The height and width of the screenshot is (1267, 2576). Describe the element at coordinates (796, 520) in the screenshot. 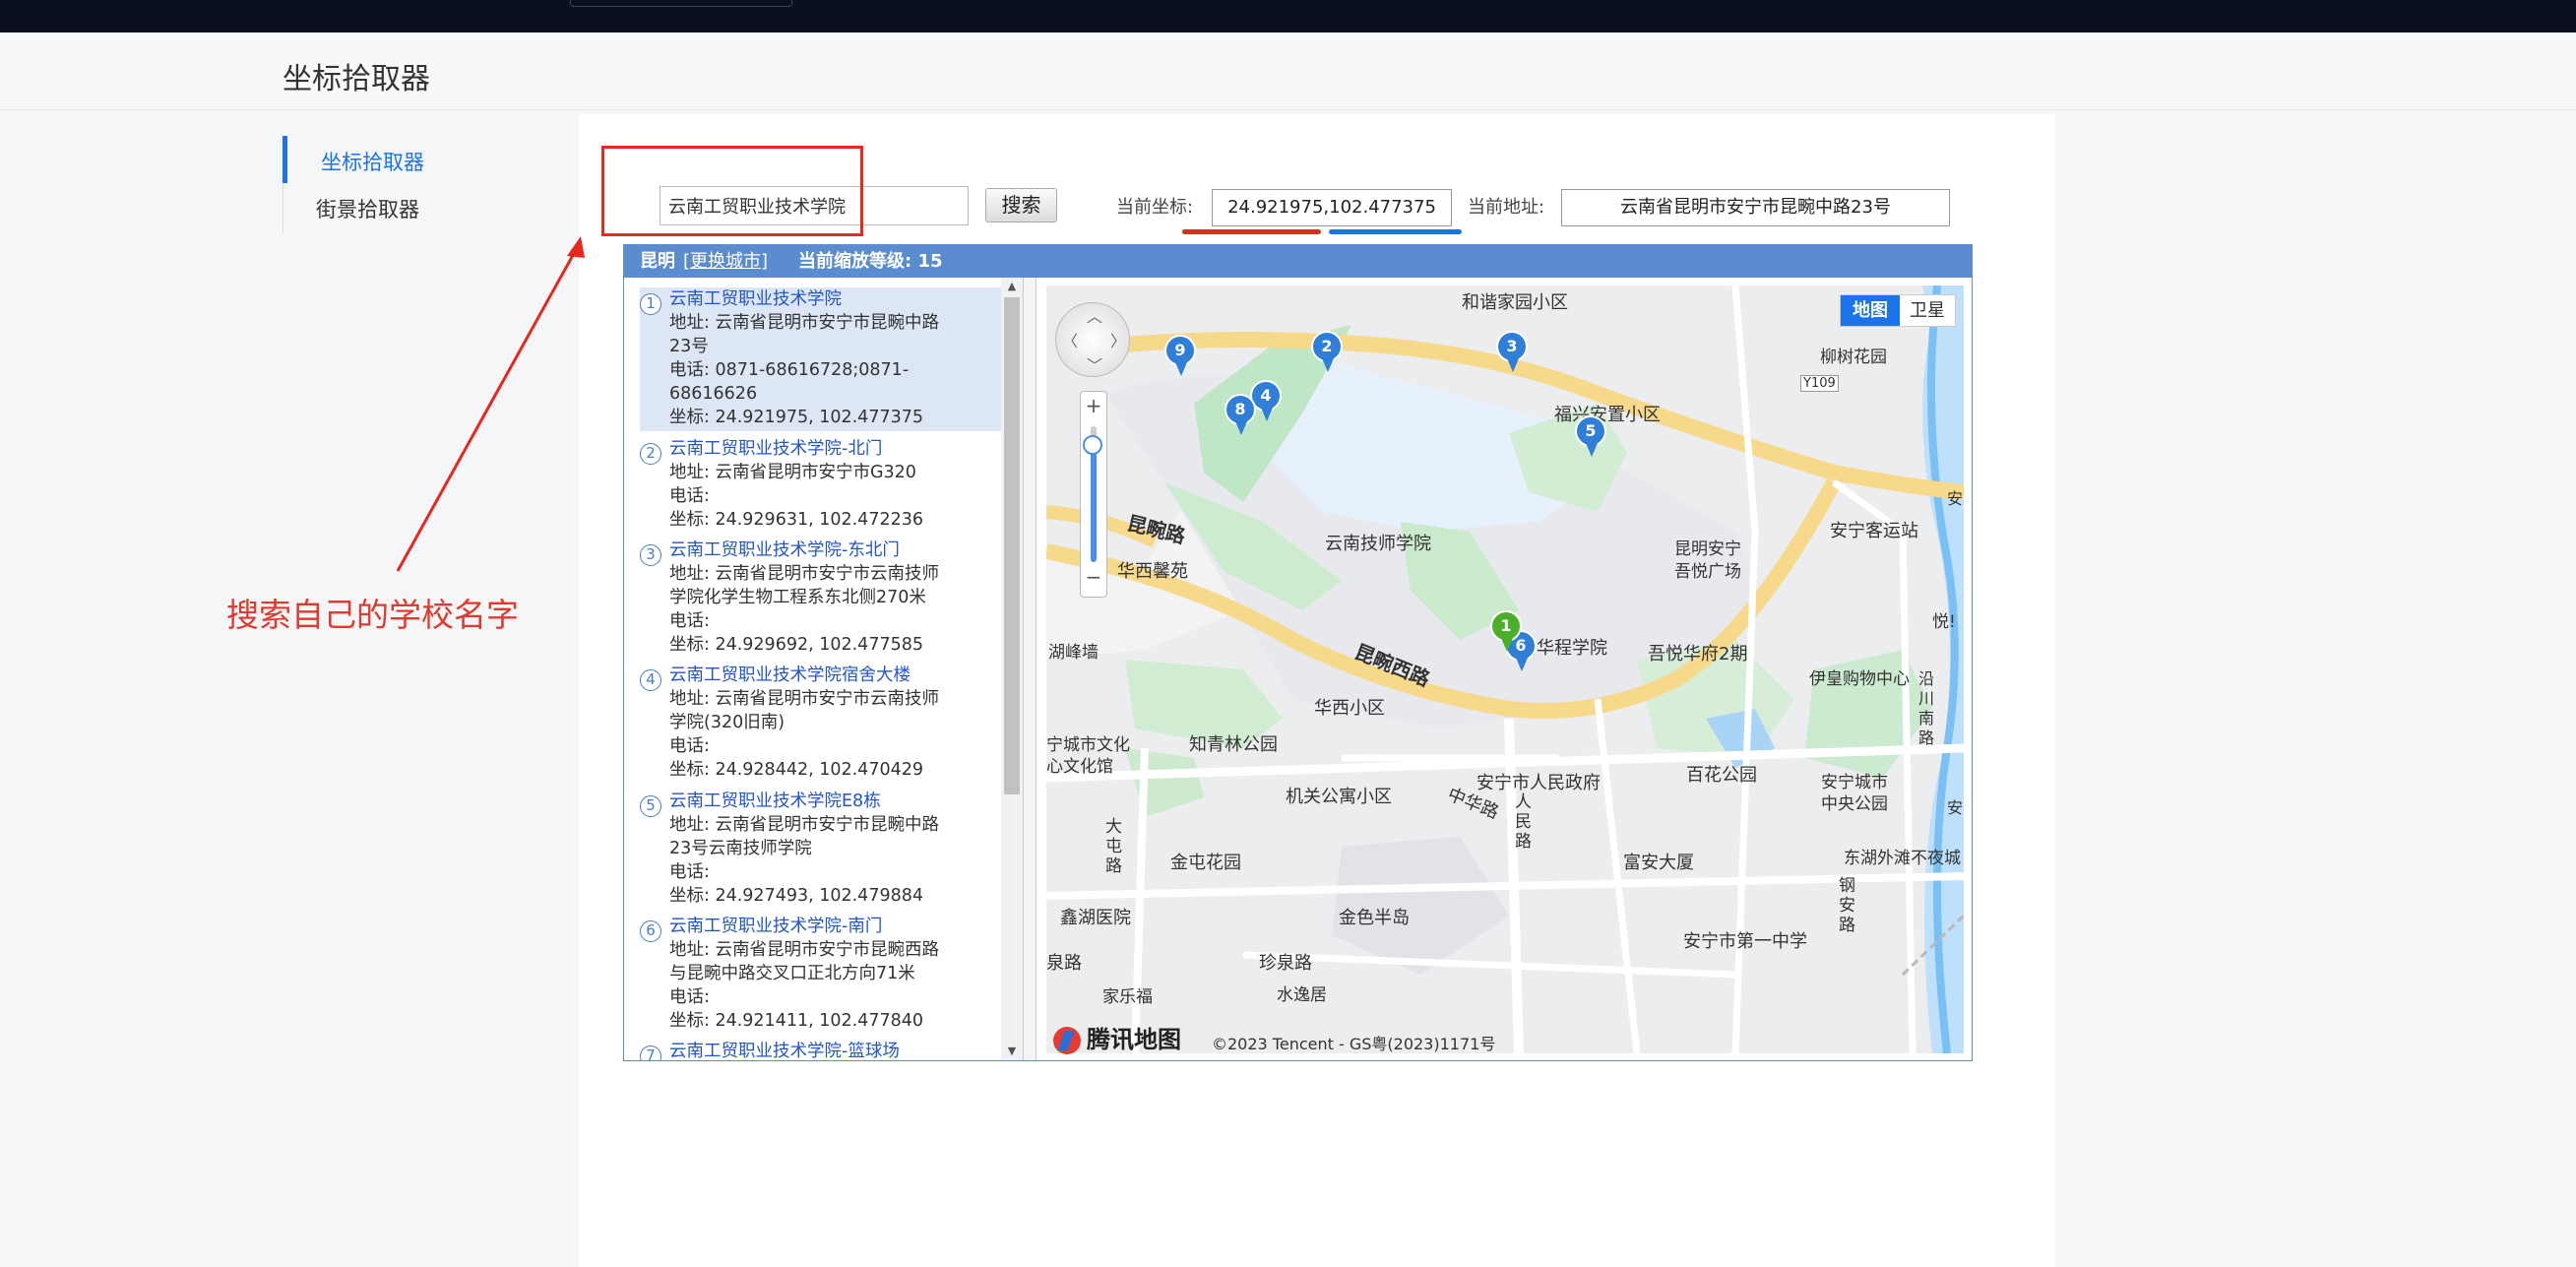

I see `result-line: 坐标: 24.929631, 102.472236` at that location.